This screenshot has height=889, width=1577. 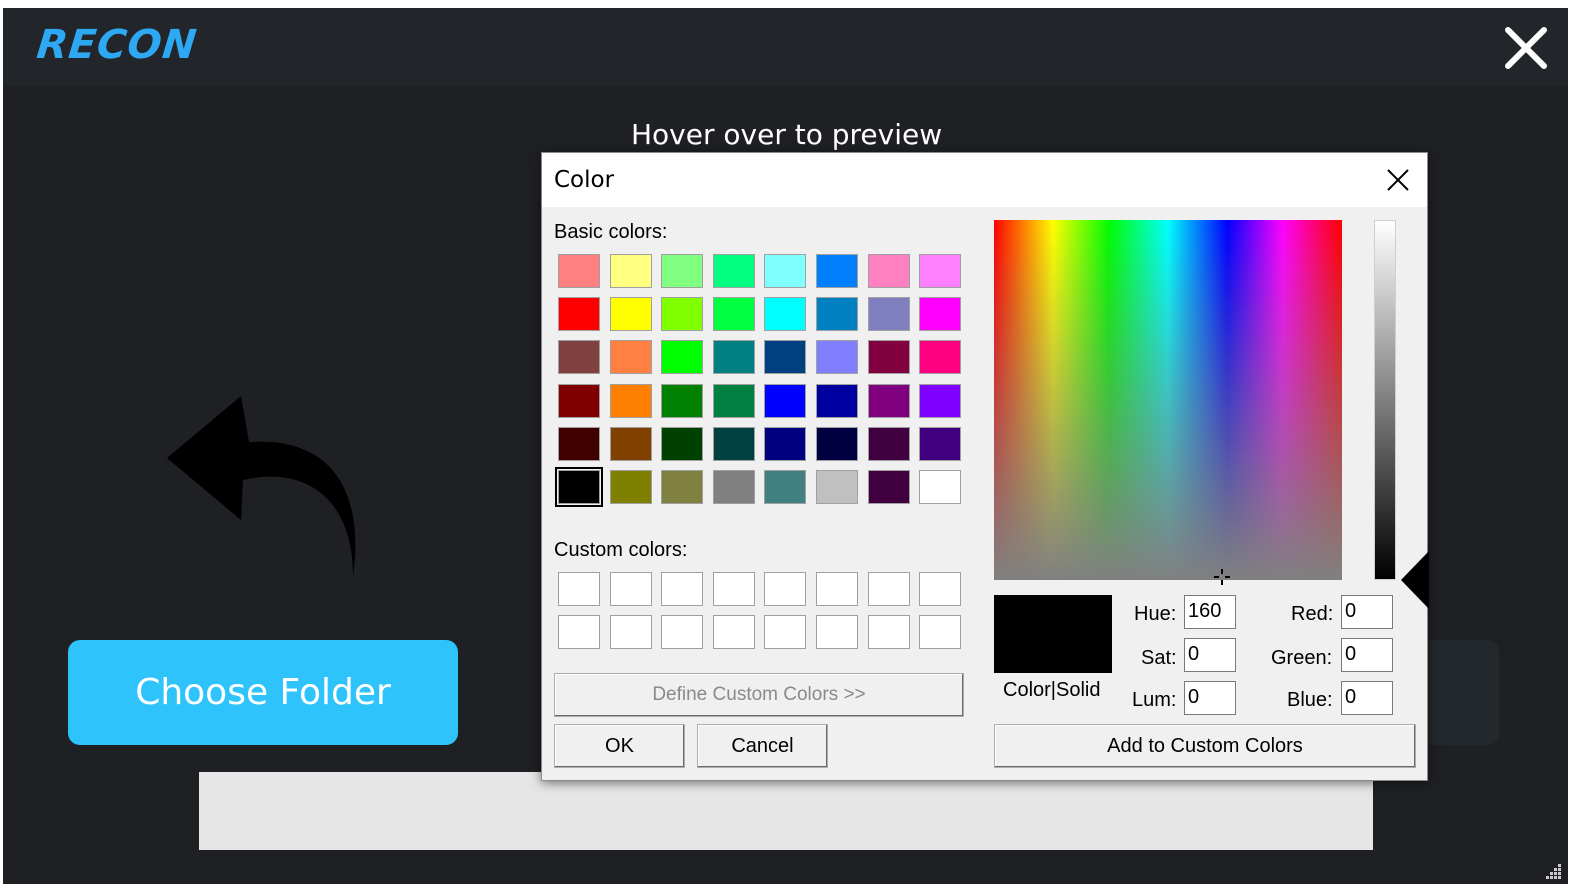 I want to click on sat-field: 0, so click(x=1210, y=655).